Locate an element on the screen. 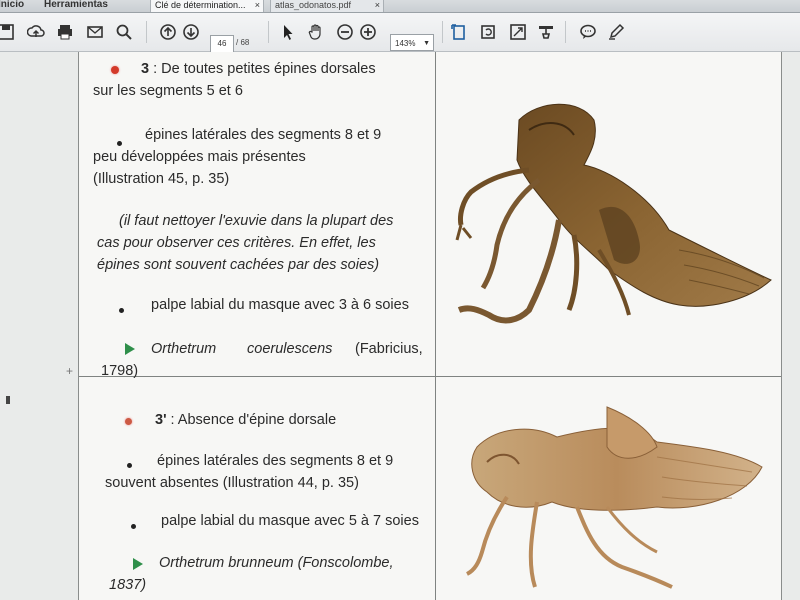 The width and height of the screenshot is (800, 600). illustration-reference: (Illustration 45, p. 35) is located at coordinates (161, 179).